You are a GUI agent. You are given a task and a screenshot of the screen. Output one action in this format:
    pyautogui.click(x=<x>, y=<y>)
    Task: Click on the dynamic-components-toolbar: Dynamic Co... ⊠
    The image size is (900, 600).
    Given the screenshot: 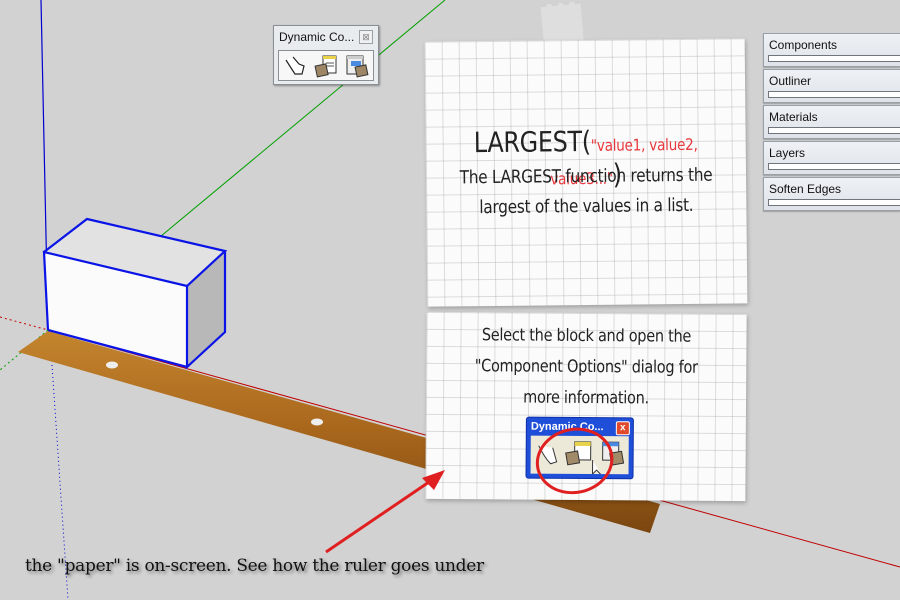 What is the action you would take?
    pyautogui.click(x=326, y=55)
    